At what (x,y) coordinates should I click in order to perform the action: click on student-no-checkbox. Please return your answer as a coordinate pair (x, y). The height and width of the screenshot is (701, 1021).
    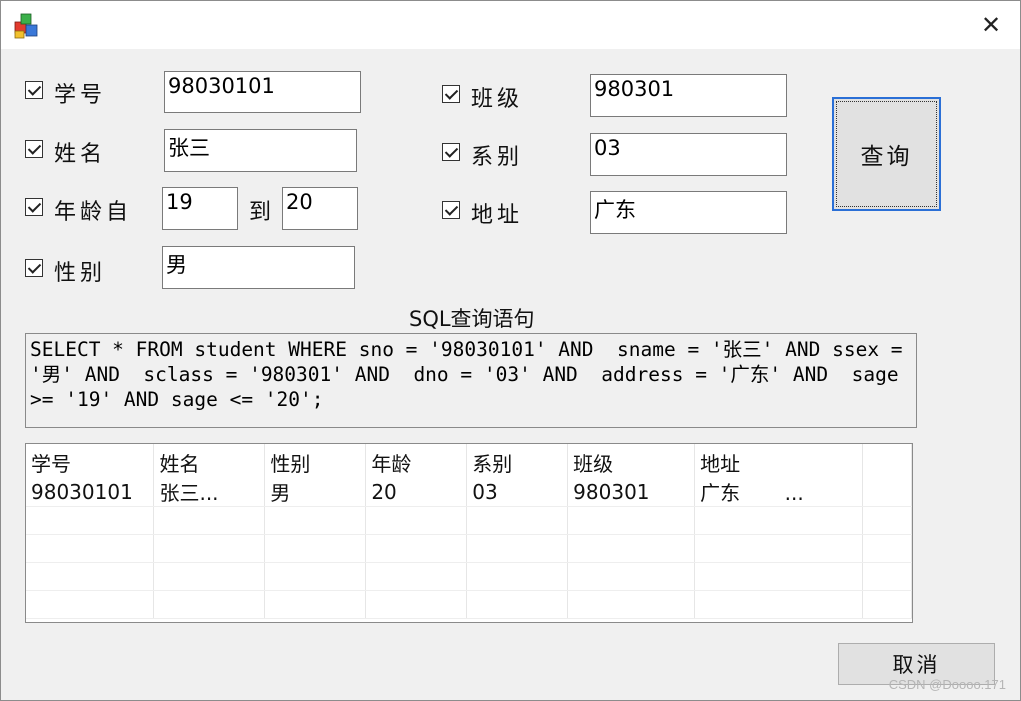
    Looking at the image, I should click on (34, 90).